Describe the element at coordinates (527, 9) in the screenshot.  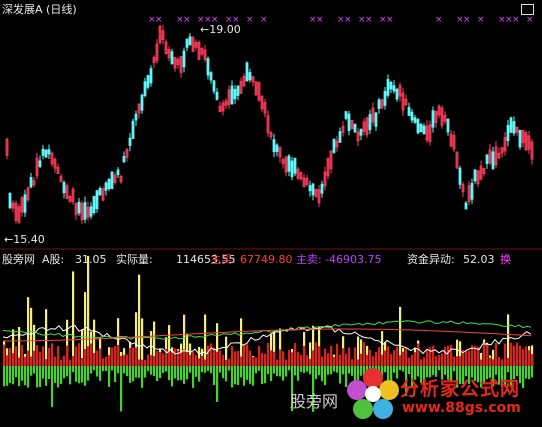
I see `window-toggle-icon` at that location.